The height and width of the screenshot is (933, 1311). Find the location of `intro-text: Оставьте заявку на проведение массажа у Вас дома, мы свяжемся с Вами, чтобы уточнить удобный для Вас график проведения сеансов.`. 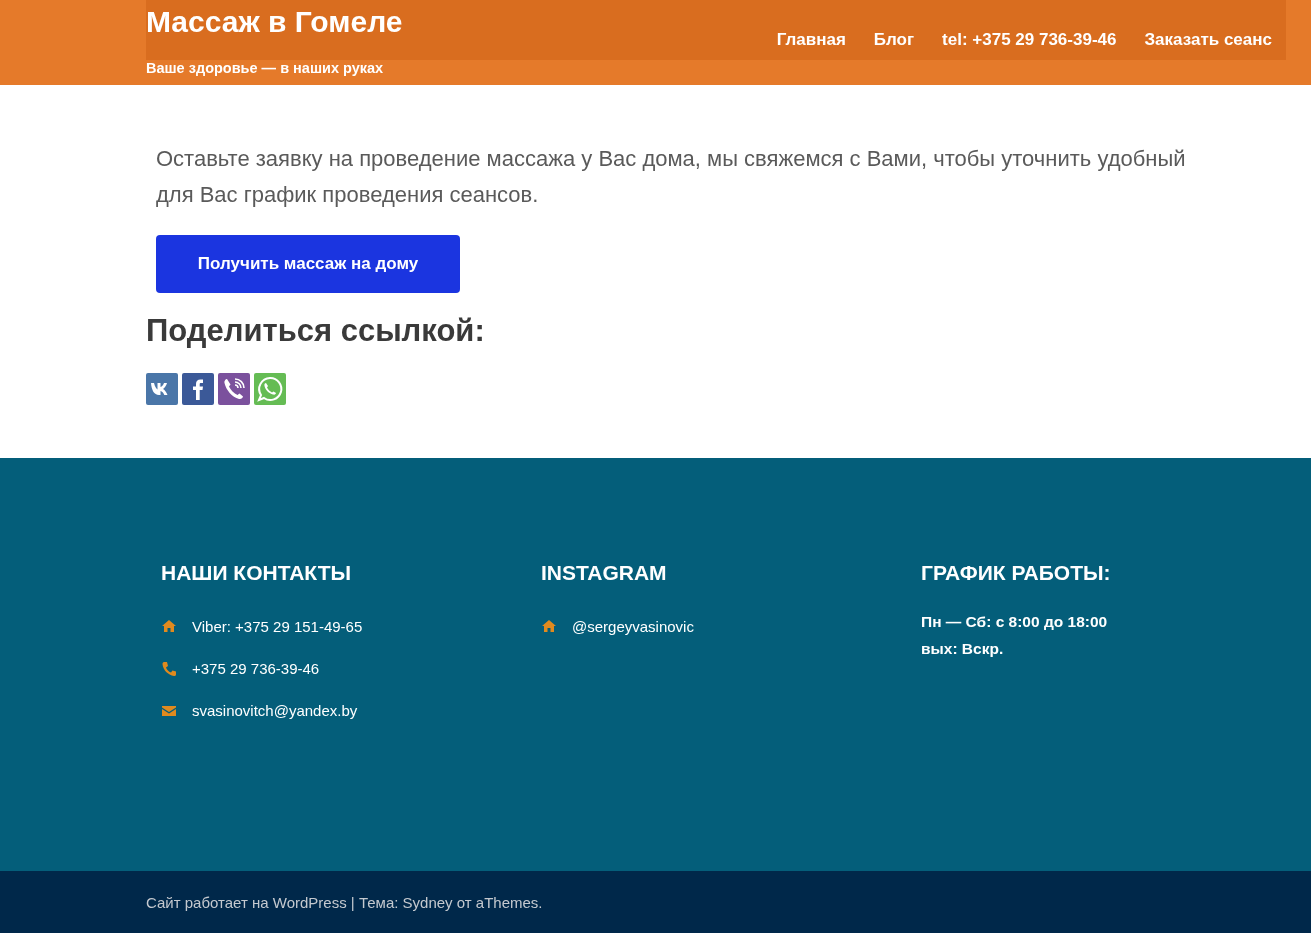

intro-text: Оставьте заявку на проведение массажа у Вас дома, мы свяжемся с Вами, чтобы уточнить удобный для Вас график проведения сеансов. is located at coordinates (670, 177).